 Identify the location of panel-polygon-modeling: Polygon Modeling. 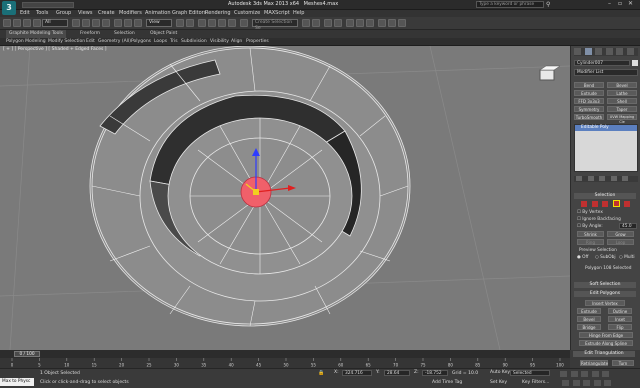
(26, 42).